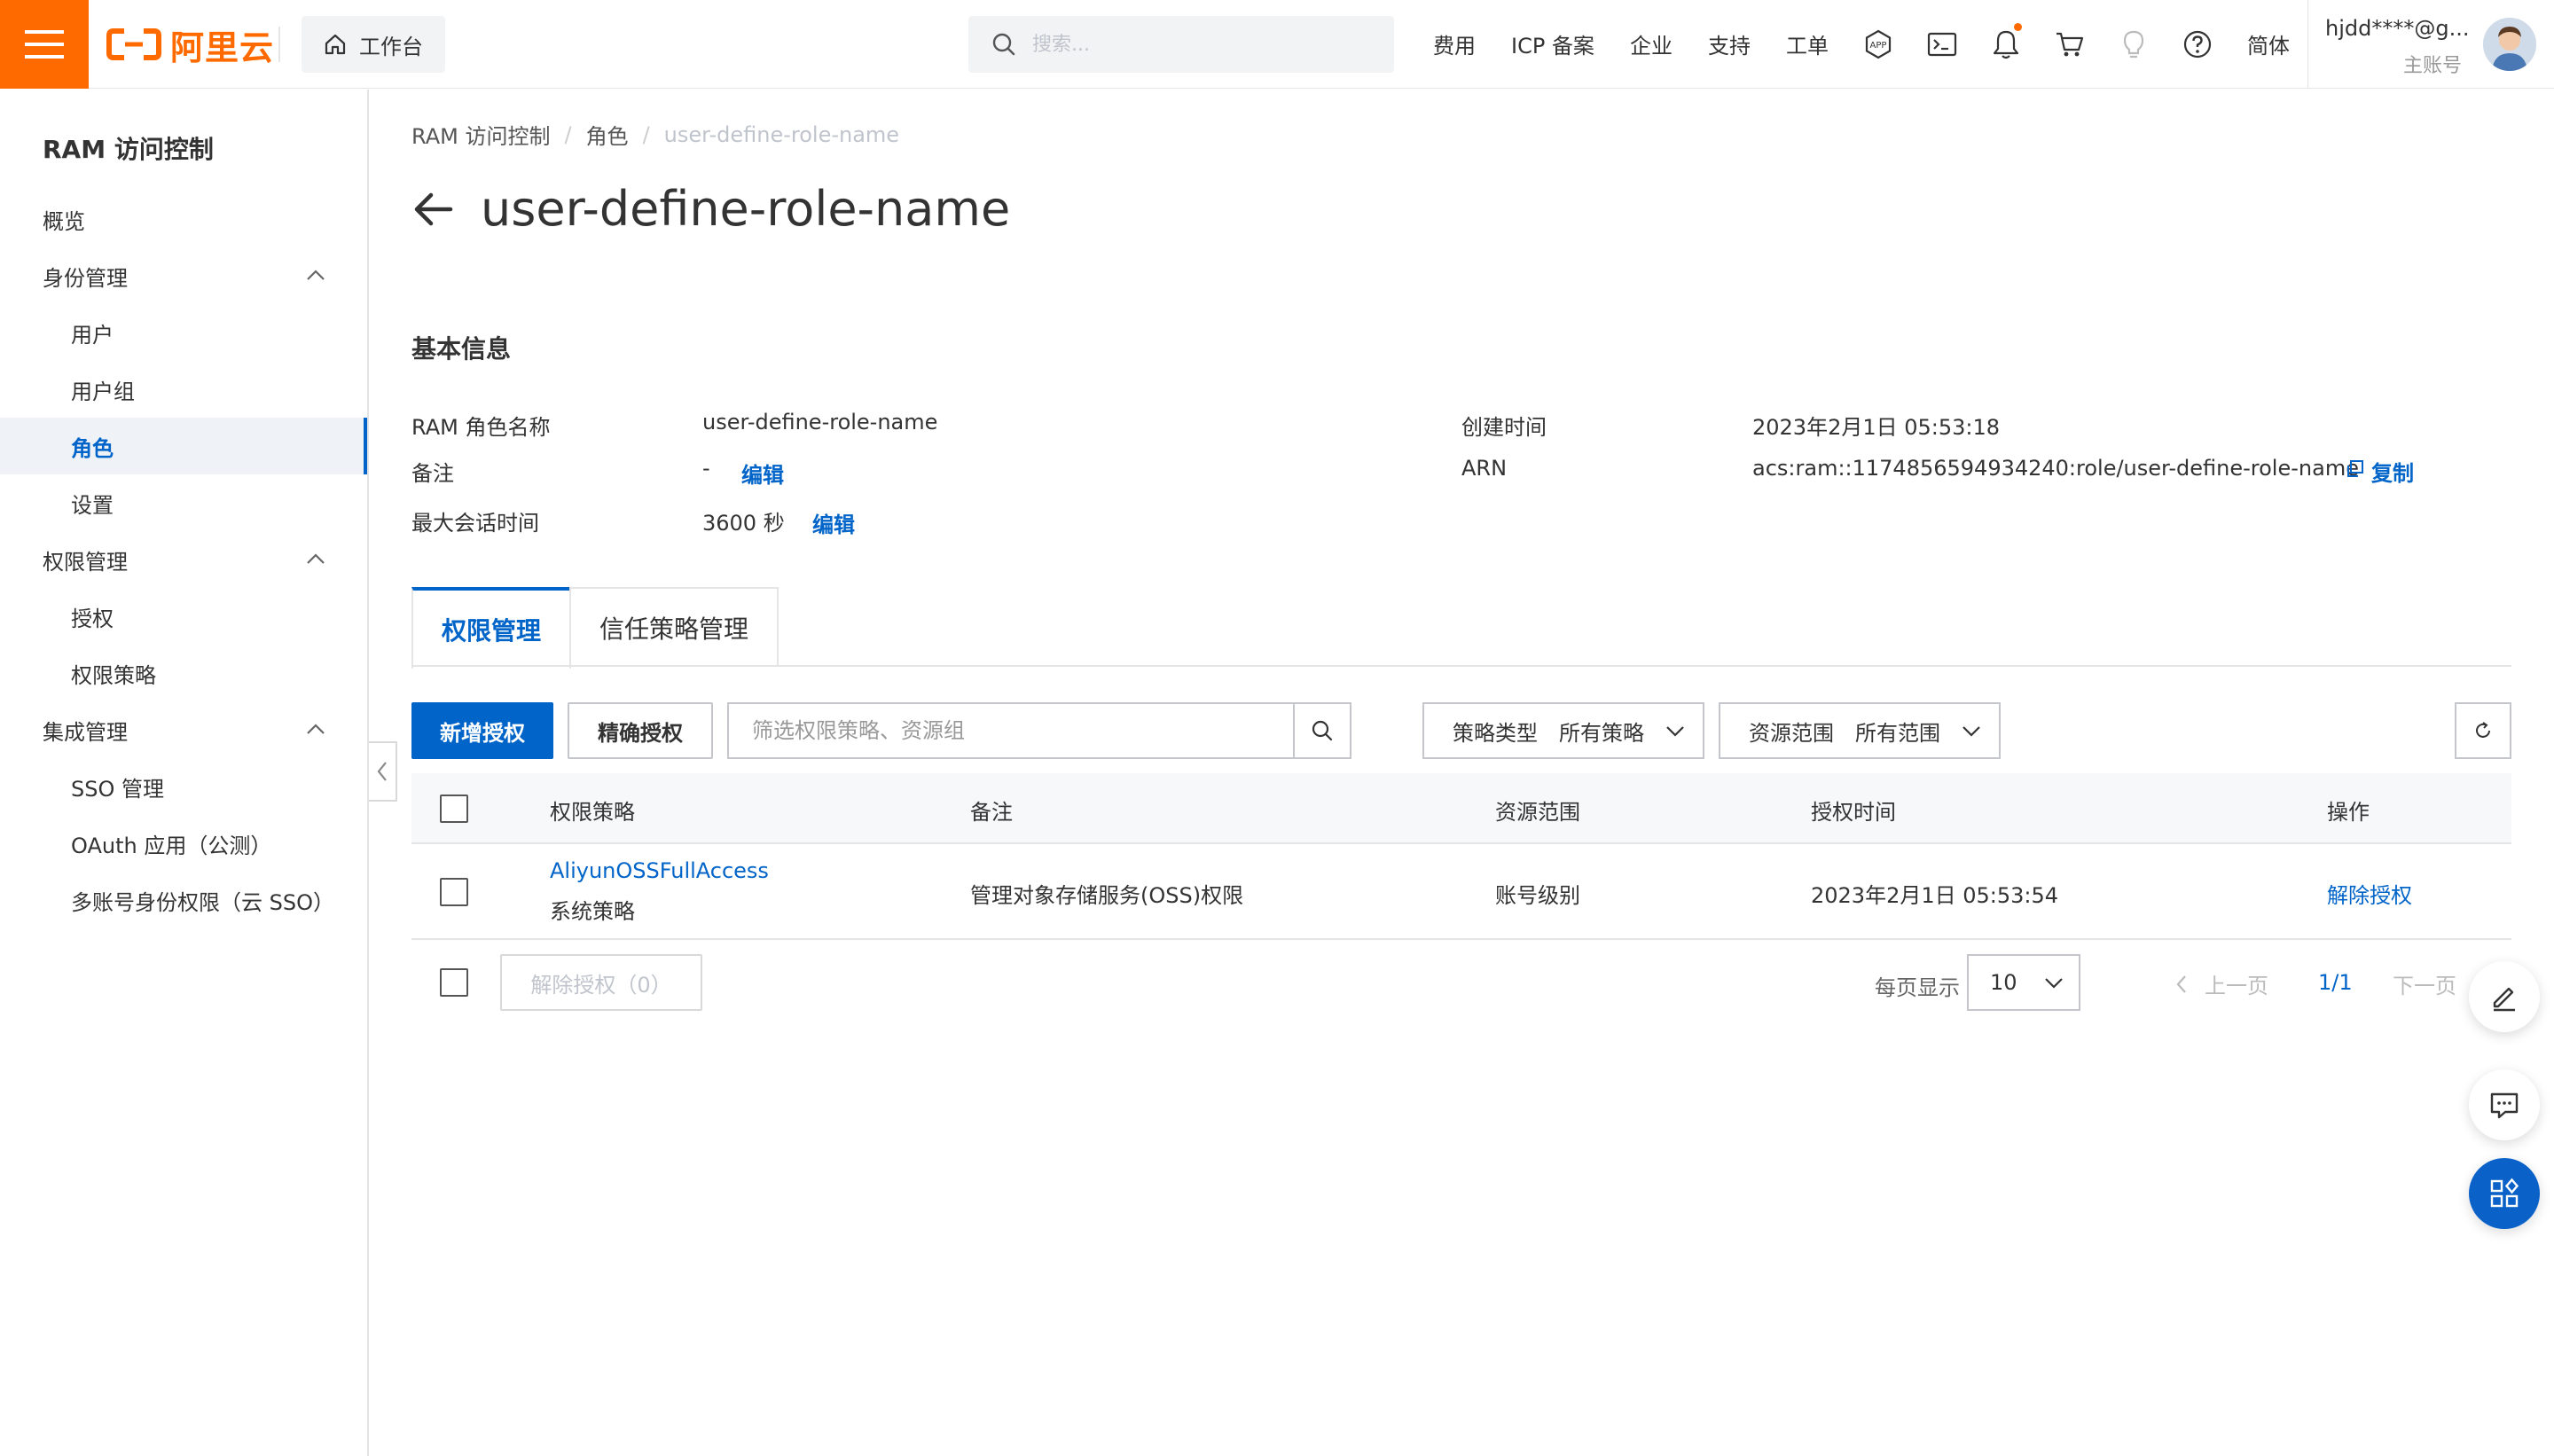 Image resolution: width=2554 pixels, height=1456 pixels. I want to click on sidebar-item-users: 用户, so click(183, 332).